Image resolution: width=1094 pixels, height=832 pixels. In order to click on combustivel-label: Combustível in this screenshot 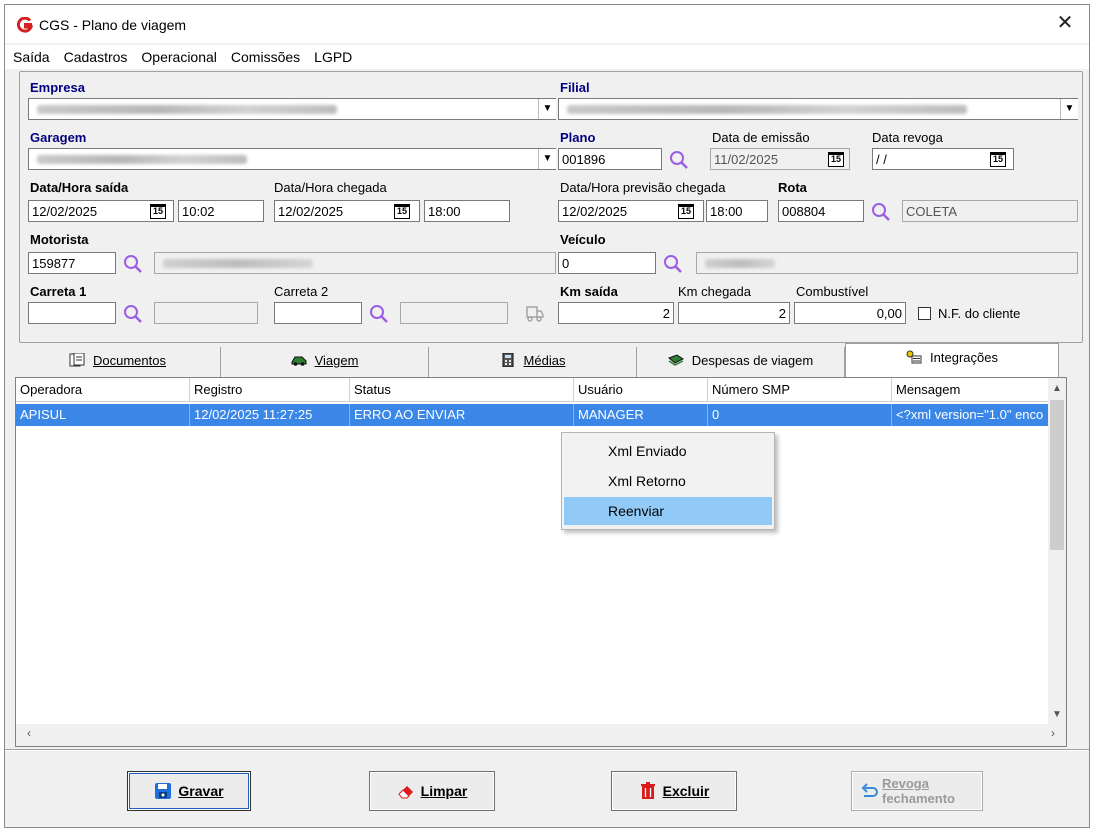, I will do `click(832, 291)`.